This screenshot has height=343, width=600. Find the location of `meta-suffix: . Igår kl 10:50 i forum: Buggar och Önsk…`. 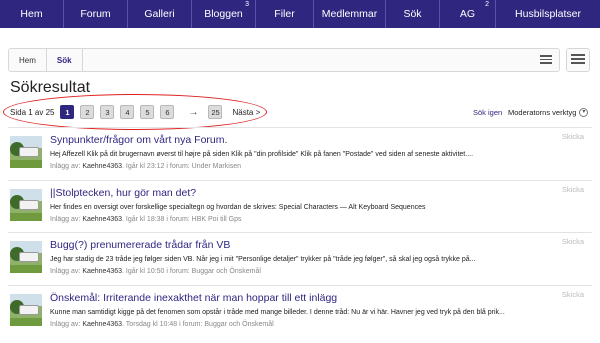

meta-suffix: . Igår kl 10:50 i forum: Buggar och Önsk… is located at coordinates (191, 271).